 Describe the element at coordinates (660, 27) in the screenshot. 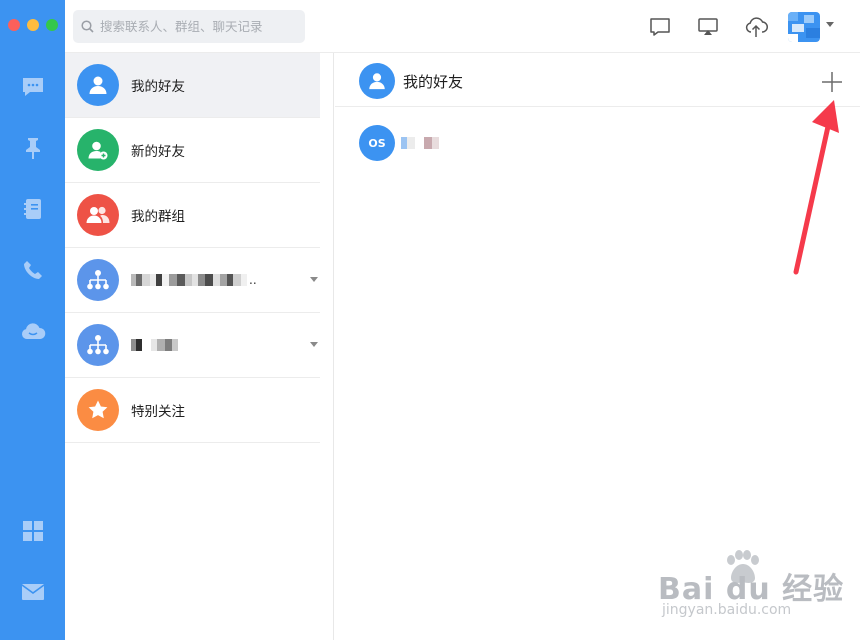

I see `message-icon` at that location.